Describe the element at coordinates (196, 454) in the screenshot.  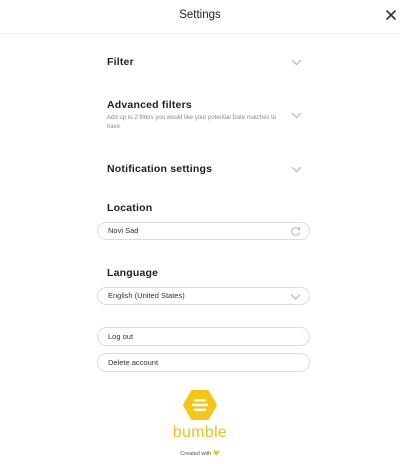
I see `credit-text: Created with` at that location.